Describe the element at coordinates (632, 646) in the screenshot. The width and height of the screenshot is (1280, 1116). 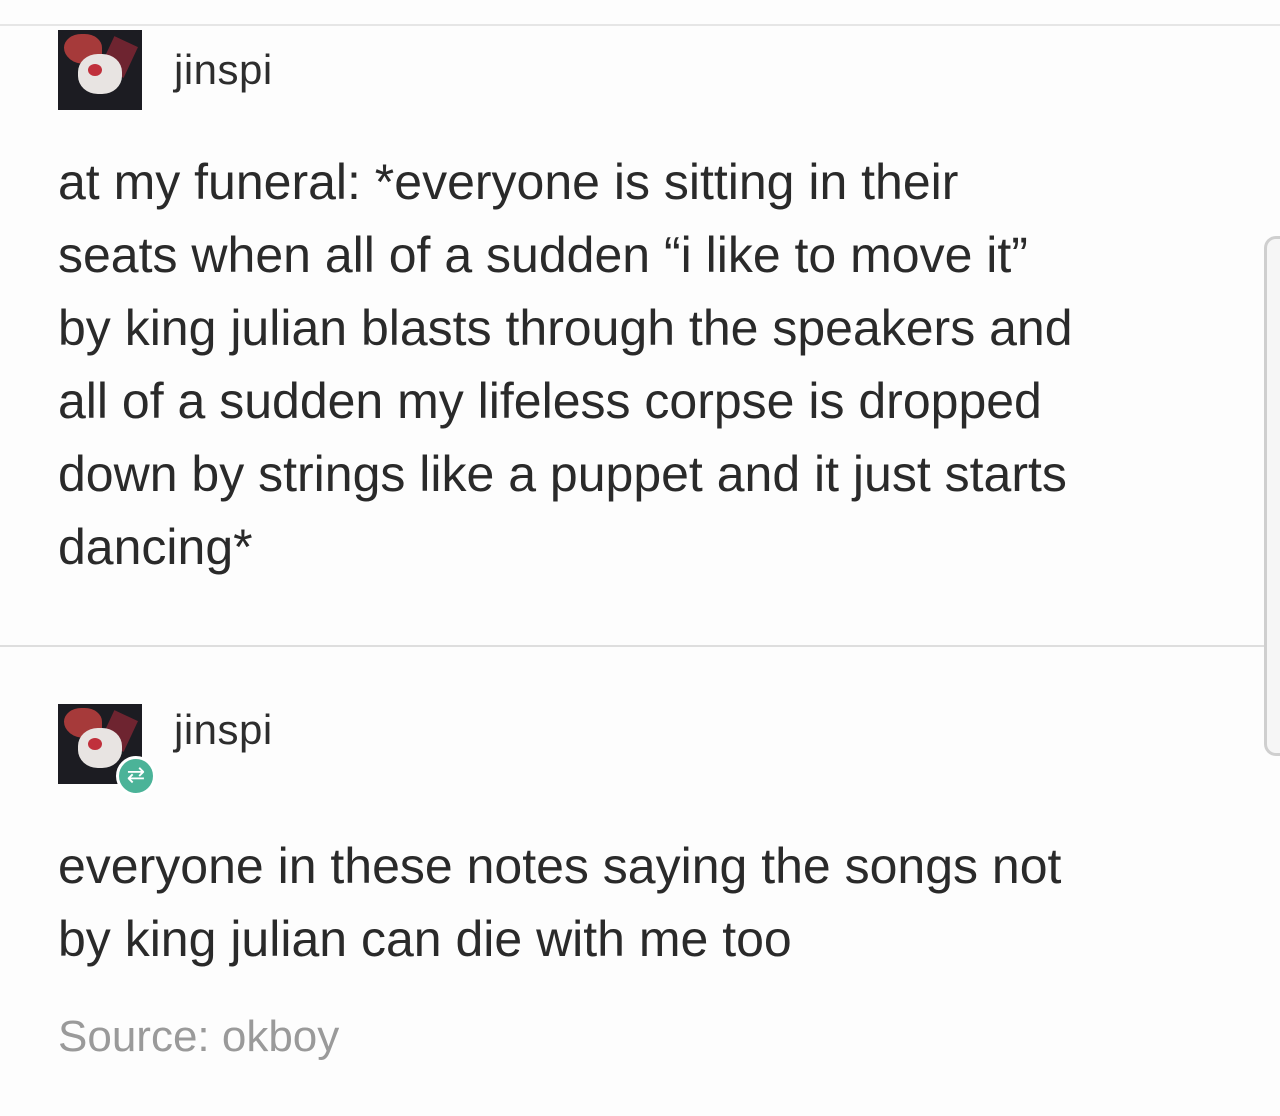
I see `post-divider` at that location.